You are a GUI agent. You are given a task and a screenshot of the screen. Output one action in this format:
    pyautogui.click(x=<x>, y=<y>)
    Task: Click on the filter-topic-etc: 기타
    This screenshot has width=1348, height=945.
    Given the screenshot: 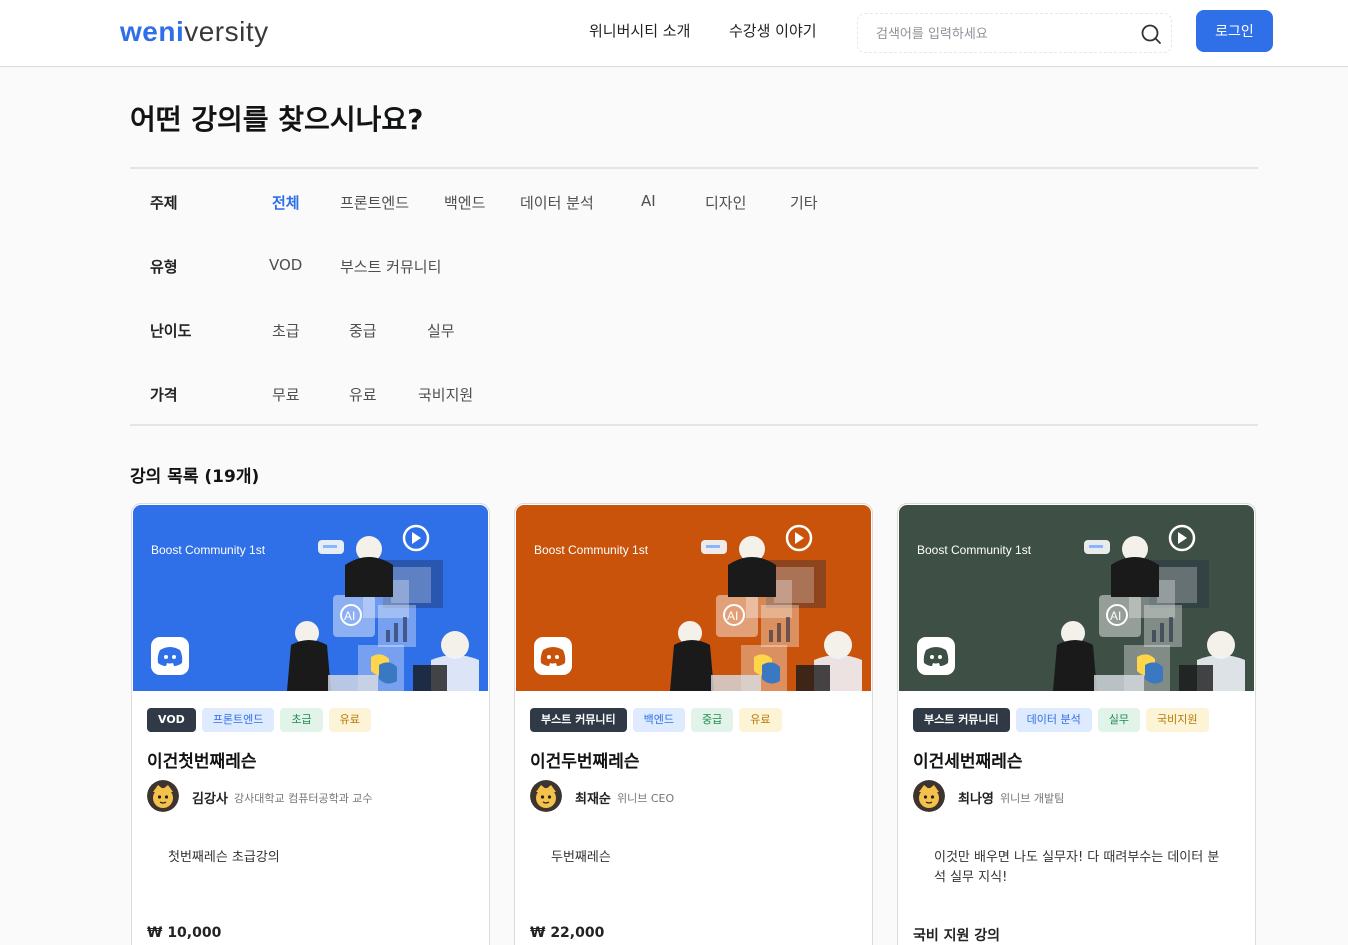 What is the action you would take?
    pyautogui.click(x=804, y=202)
    